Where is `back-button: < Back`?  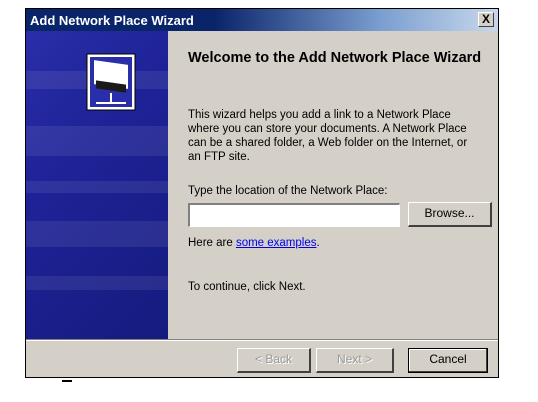 back-button: < Back is located at coordinates (274, 360).